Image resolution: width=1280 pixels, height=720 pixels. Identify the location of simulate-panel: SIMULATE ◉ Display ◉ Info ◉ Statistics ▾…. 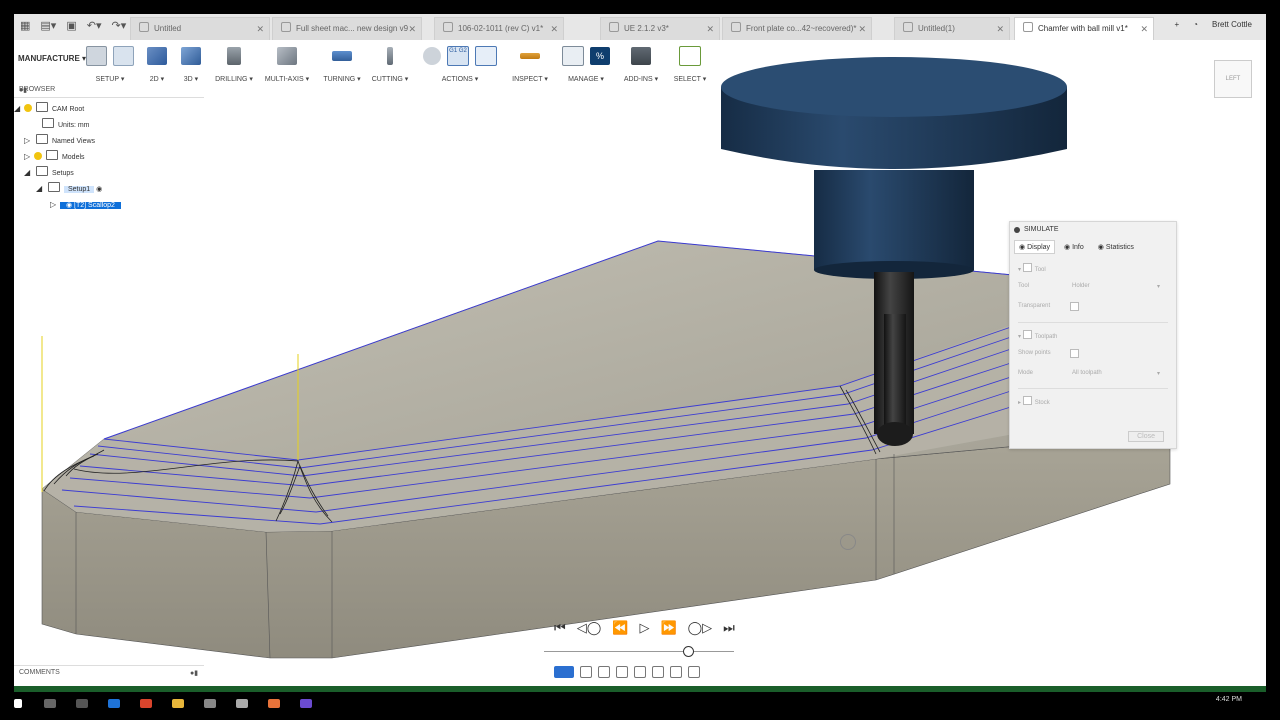
(1093, 335).